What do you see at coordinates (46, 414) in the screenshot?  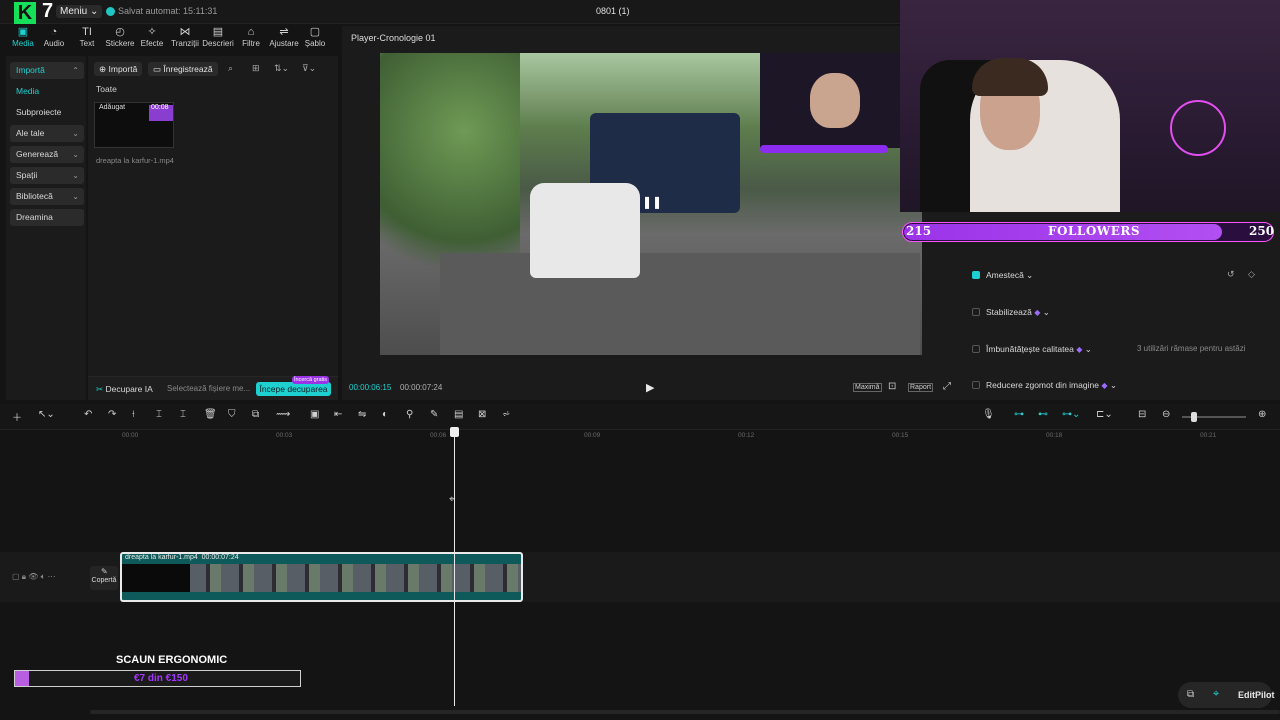 I see `select-tool-icon: ↖⌄` at bounding box center [46, 414].